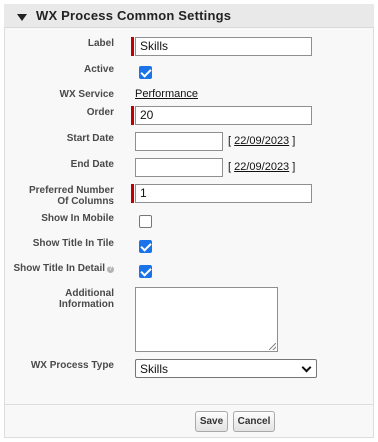 This screenshot has height=442, width=378. Describe the element at coordinates (92, 164) in the screenshot. I see `end-date-field-label: End Date` at that location.